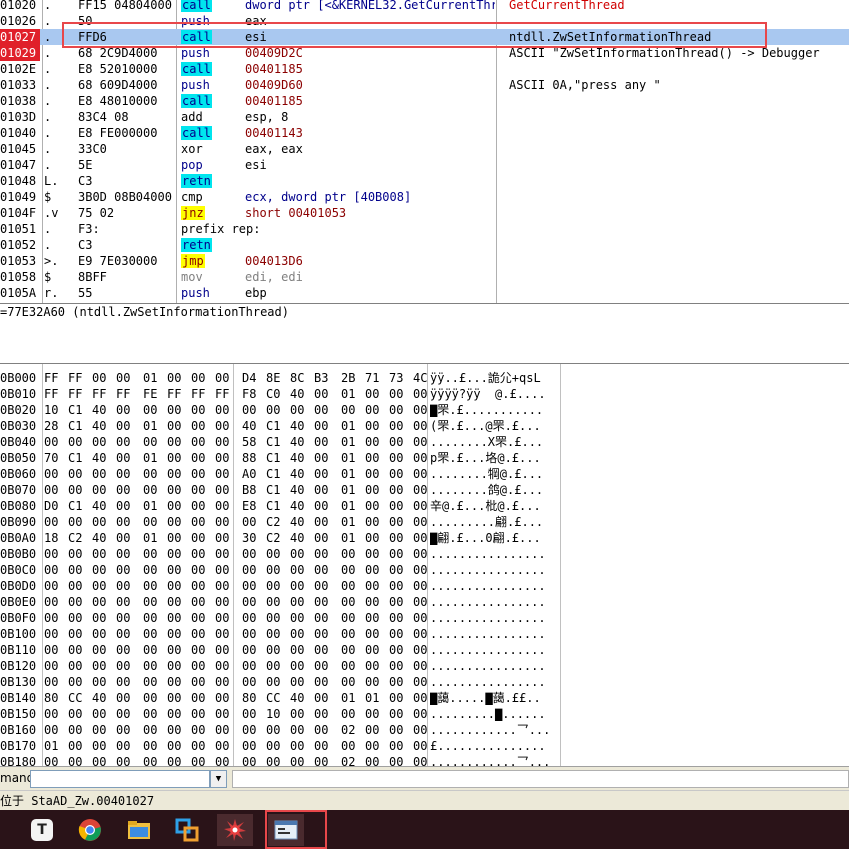 Image resolution: width=849 pixels, height=849 pixels. I want to click on disasm-row: 01052. C3 retn, so click(424, 245).